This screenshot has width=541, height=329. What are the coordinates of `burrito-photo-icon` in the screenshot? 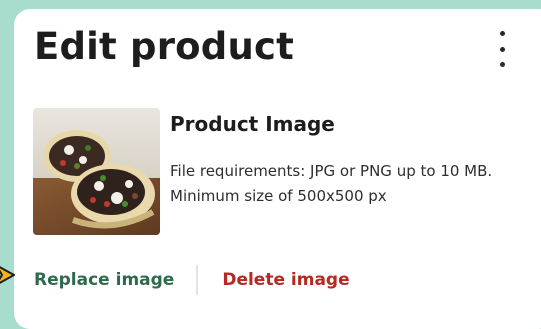 It's located at (96, 171).